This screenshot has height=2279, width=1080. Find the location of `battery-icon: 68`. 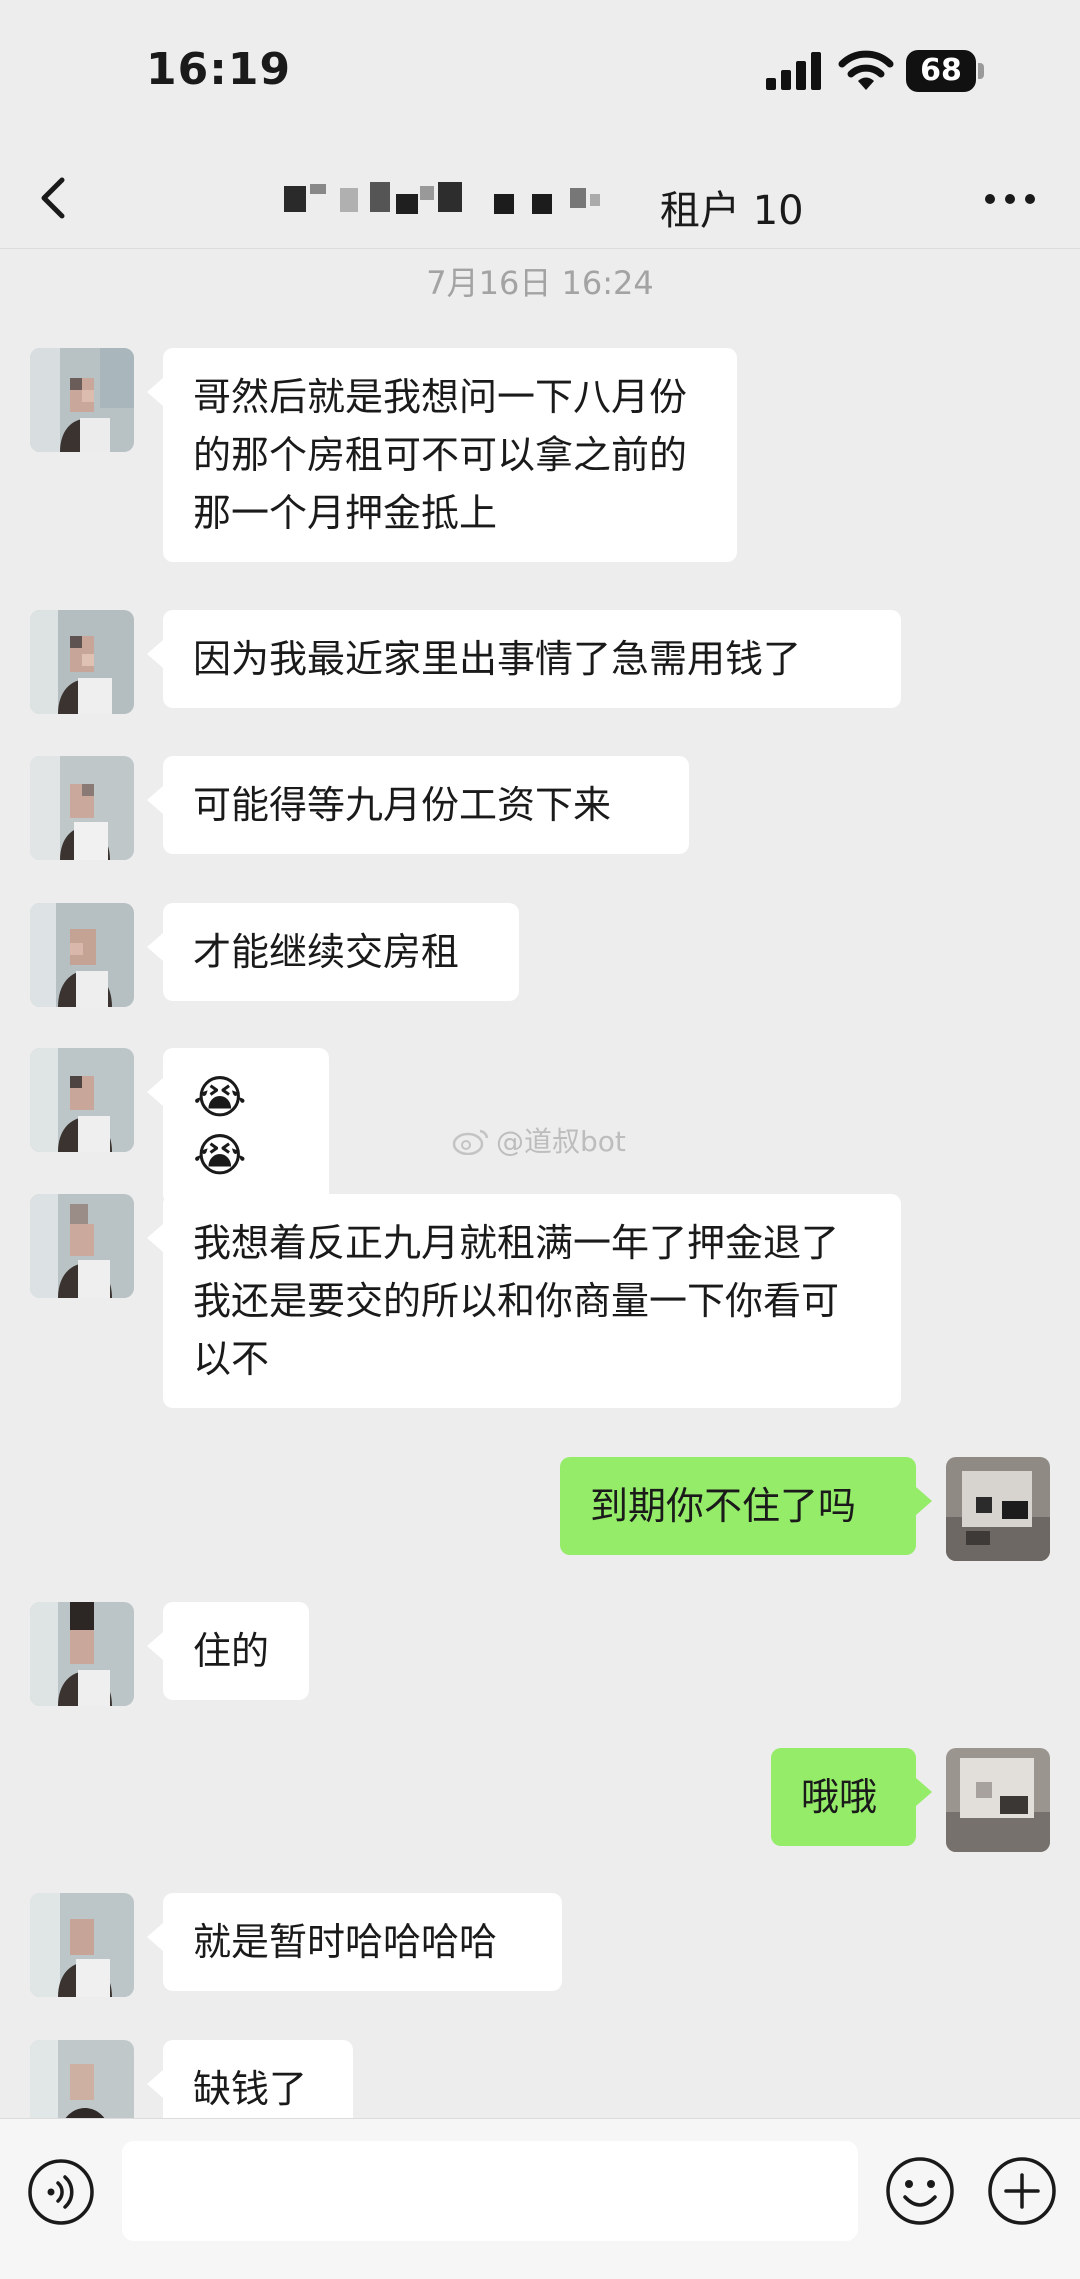

battery-icon: 68 is located at coordinates (945, 71).